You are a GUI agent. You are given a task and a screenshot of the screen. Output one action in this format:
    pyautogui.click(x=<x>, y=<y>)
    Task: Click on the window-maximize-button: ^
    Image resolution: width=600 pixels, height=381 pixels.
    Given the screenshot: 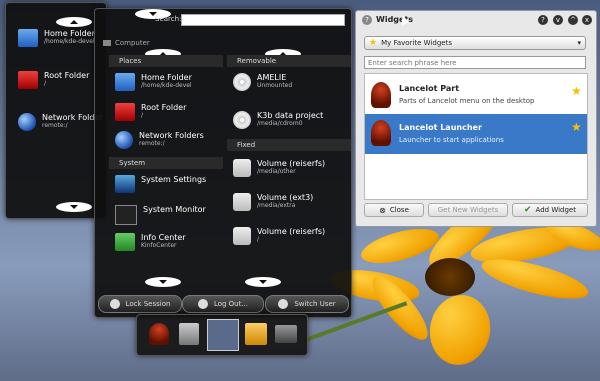 What is the action you would take?
    pyautogui.click(x=573, y=20)
    